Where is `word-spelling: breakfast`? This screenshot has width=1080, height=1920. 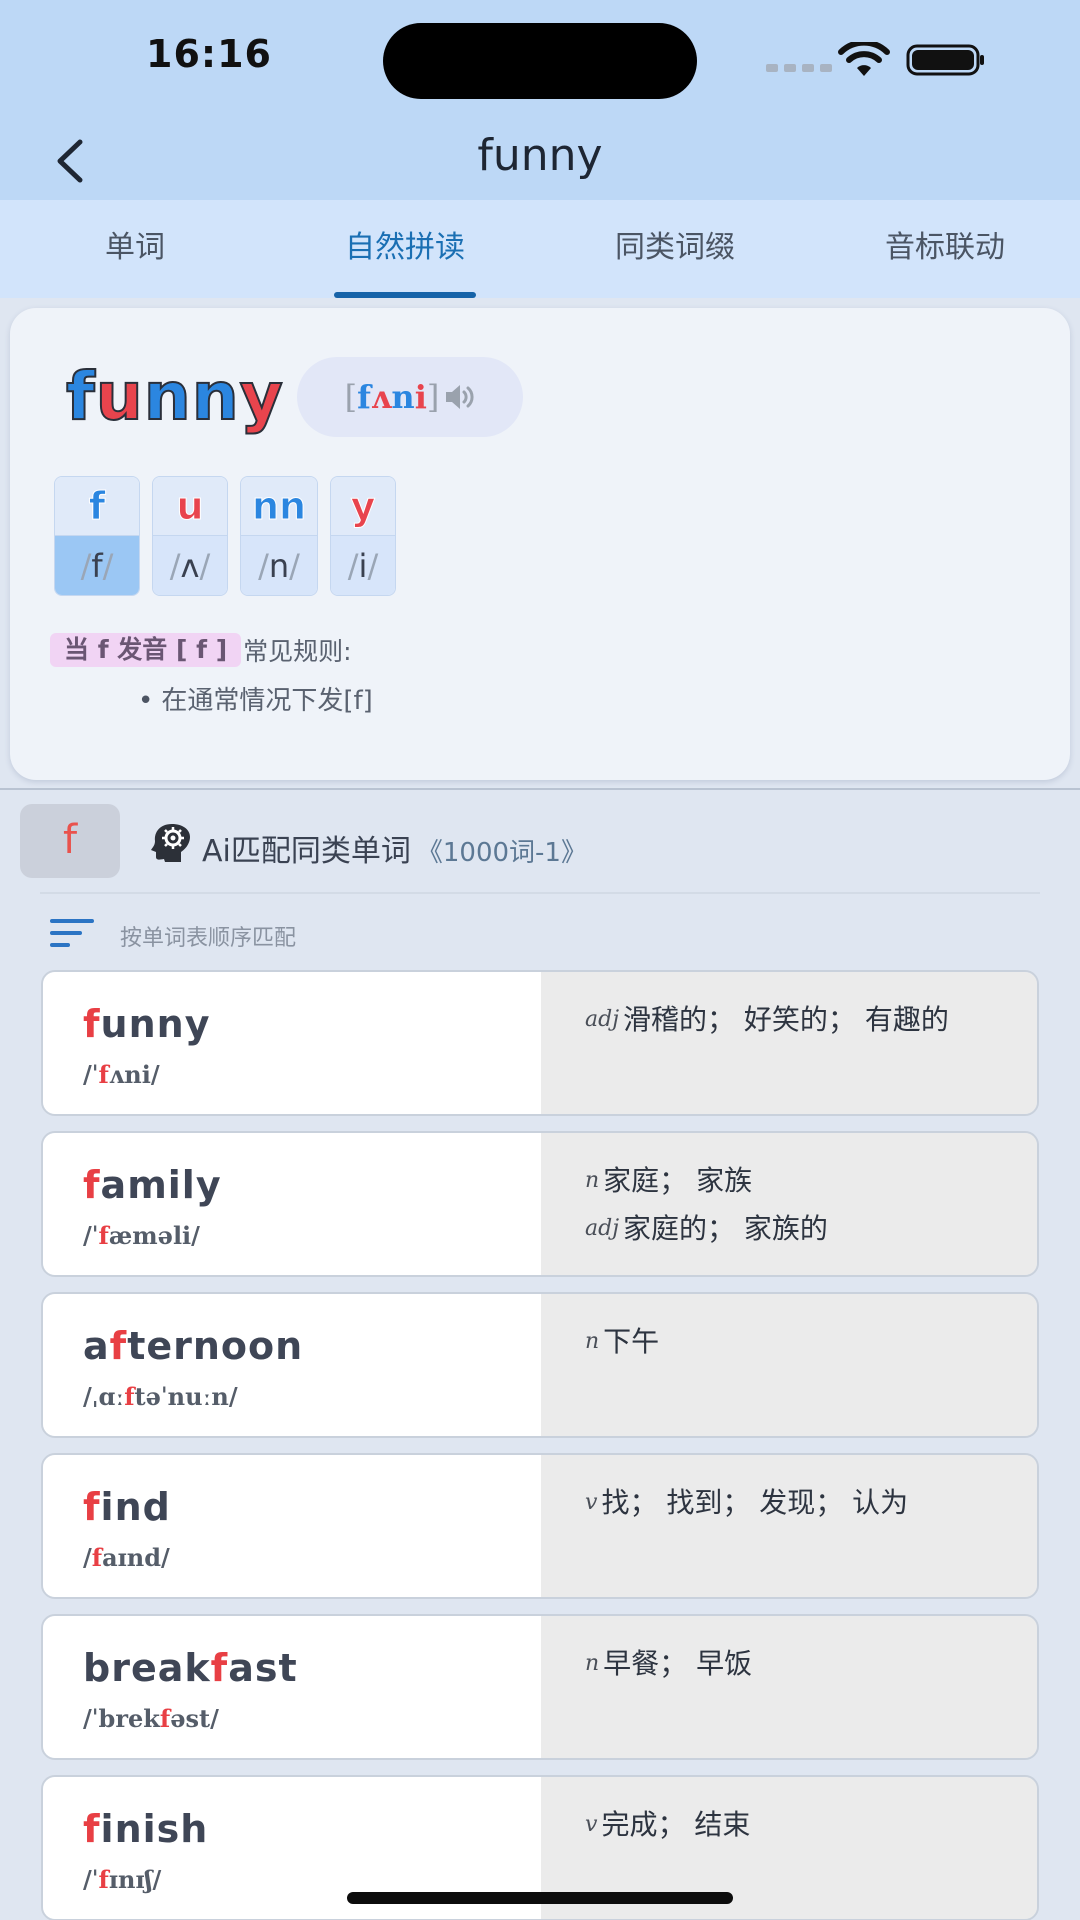 word-spelling: breakfast is located at coordinates (312, 1668).